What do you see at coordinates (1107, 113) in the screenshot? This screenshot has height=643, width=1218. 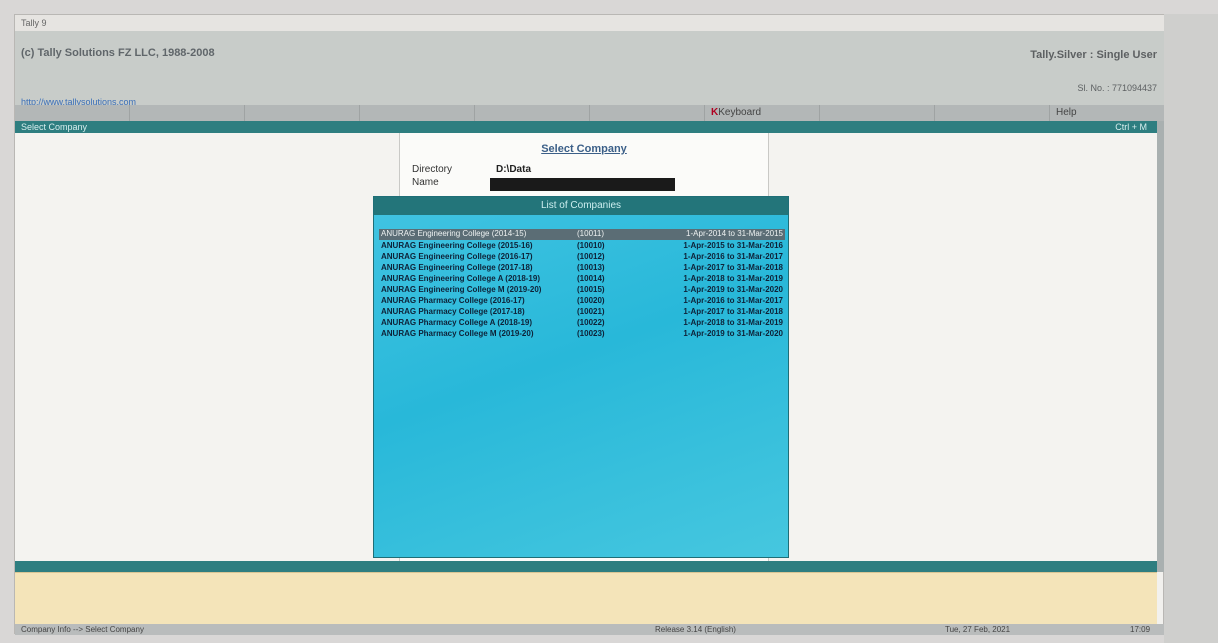 I see `menu-item-help: Help` at bounding box center [1107, 113].